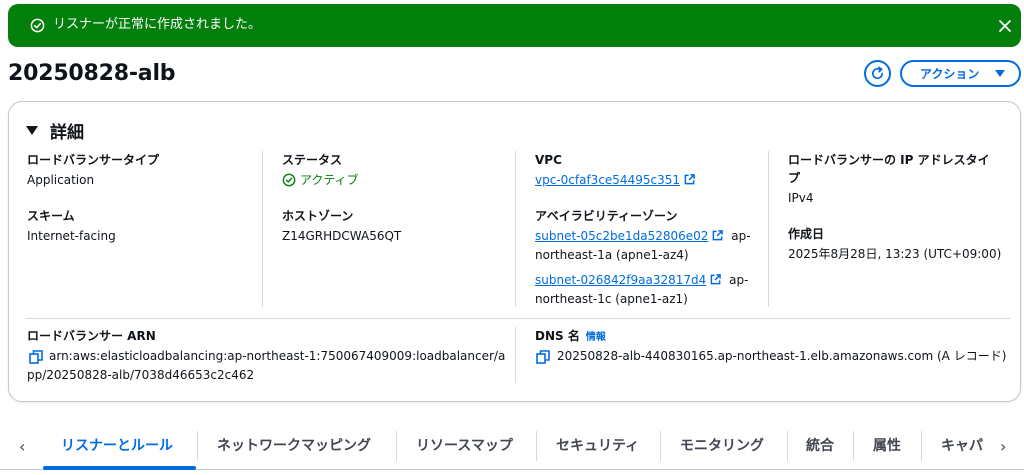 This screenshot has width=1024, height=475. What do you see at coordinates (820, 446) in the screenshot?
I see `tab-integrations: 統合` at bounding box center [820, 446].